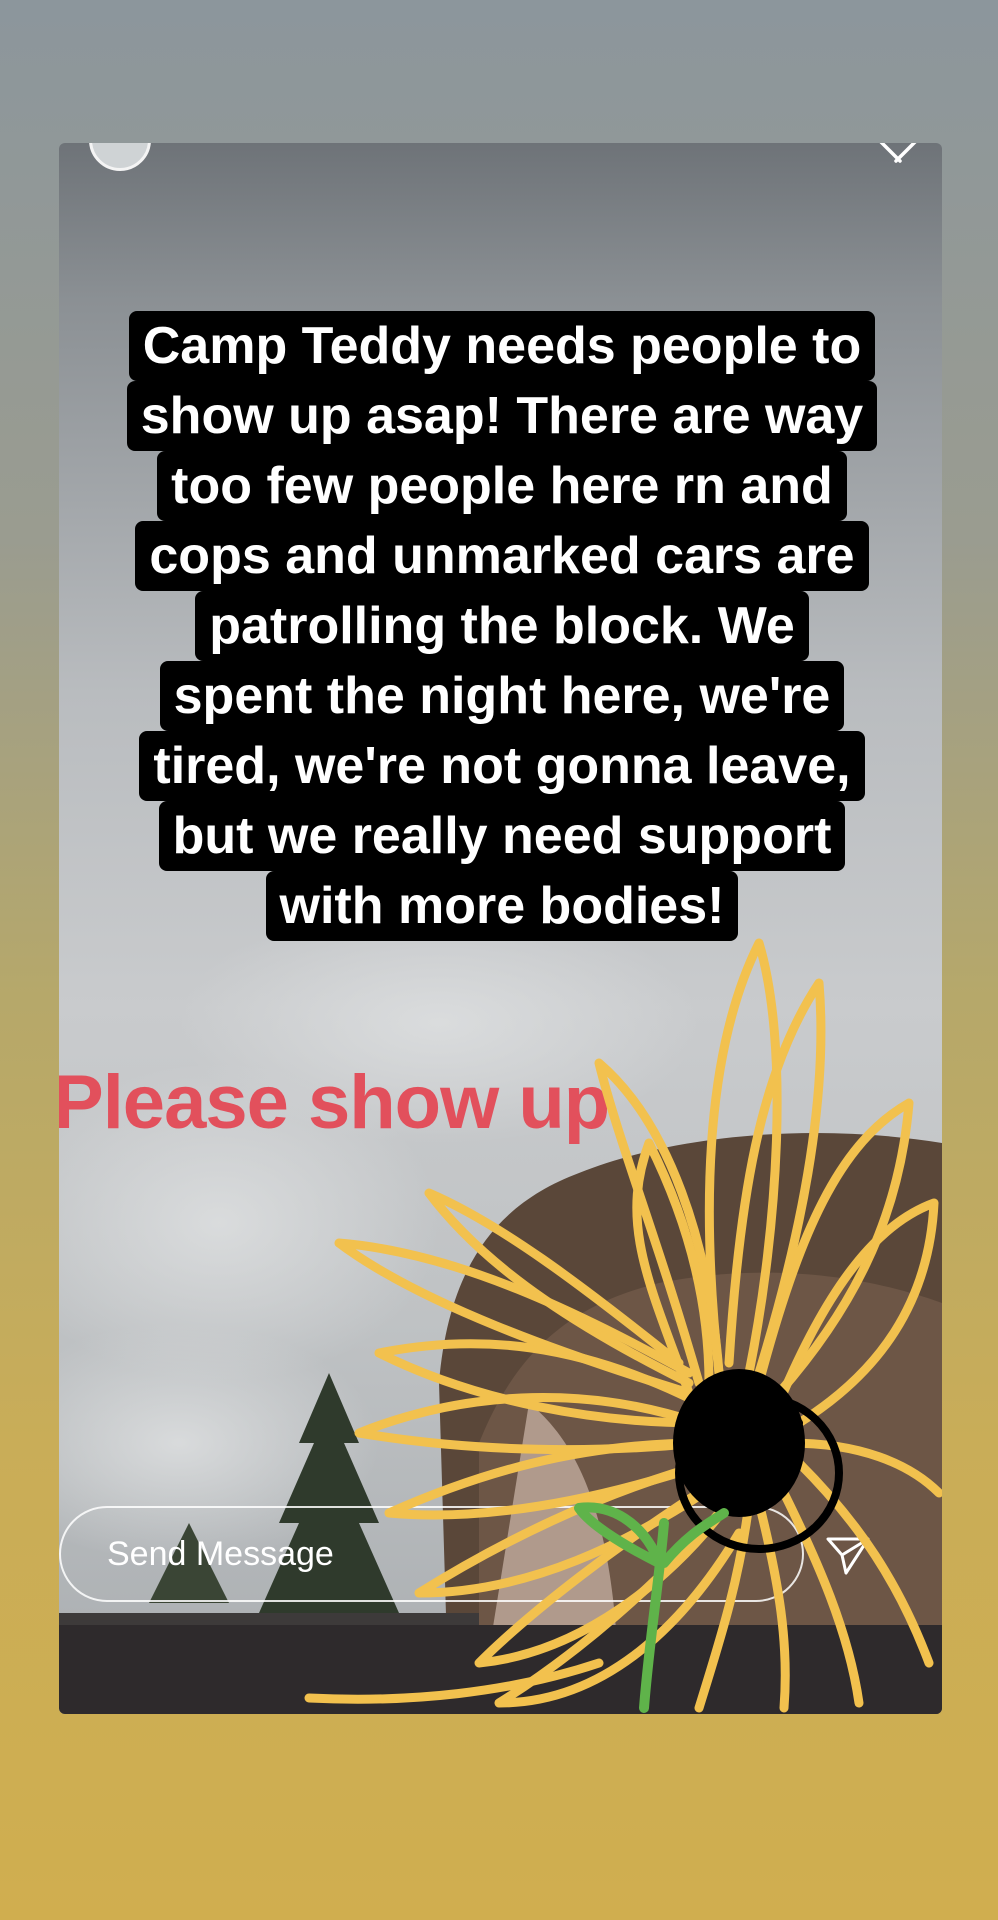  I want to click on close-icon, so click(898, 153).